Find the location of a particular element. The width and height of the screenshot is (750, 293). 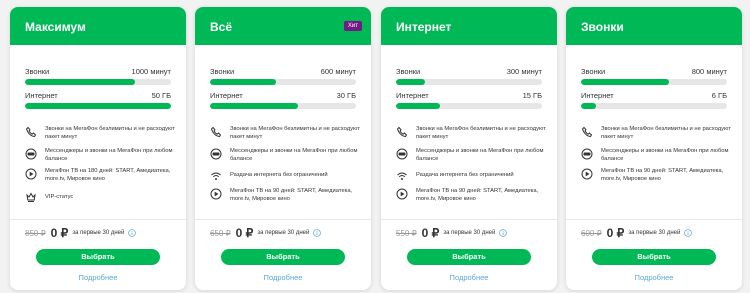

price-block: 600 ₽ 0 ₽ за первые 30 дней is located at coordinates (637, 233).